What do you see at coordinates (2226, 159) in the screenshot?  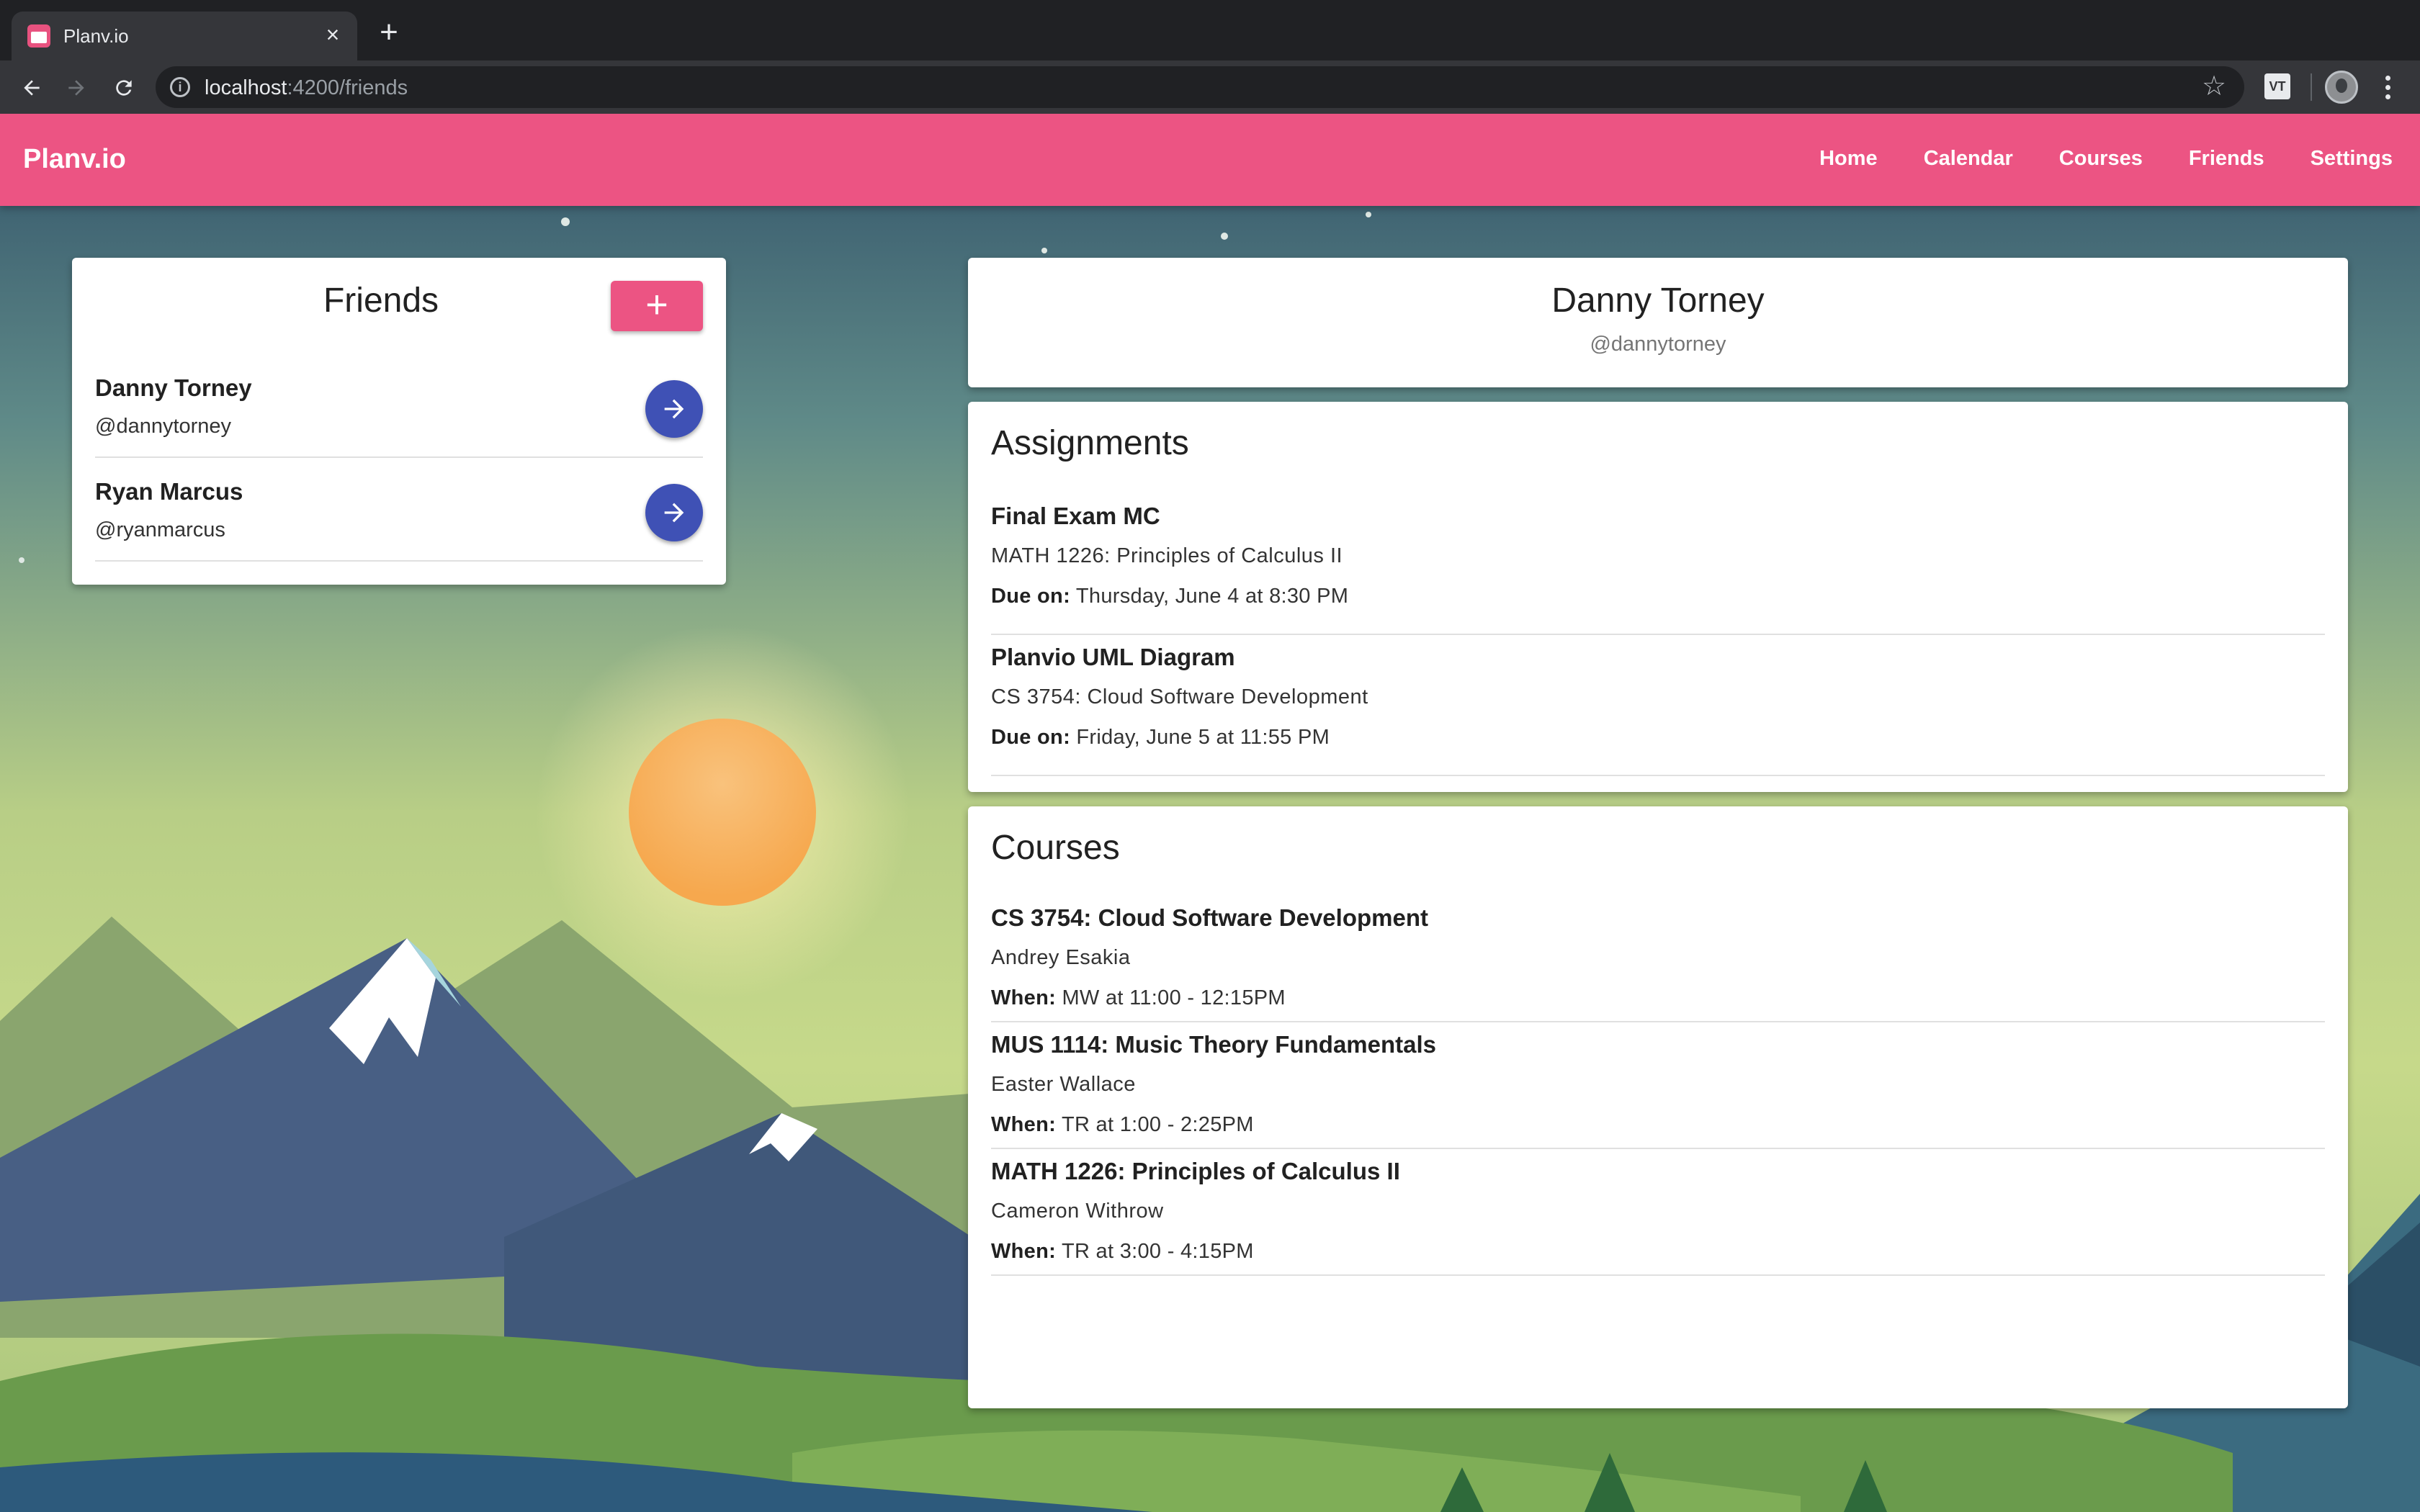 I see `nav-friends: Friends` at bounding box center [2226, 159].